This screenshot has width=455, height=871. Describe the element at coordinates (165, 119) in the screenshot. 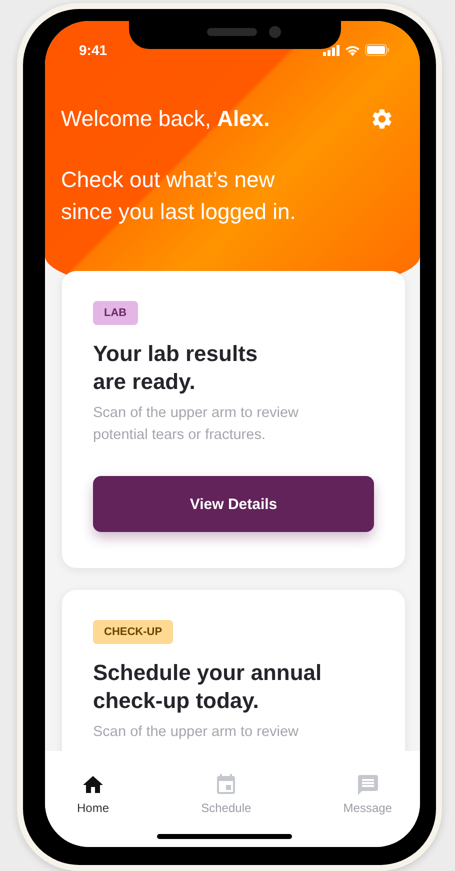

I see `welcome-text: Welcome back, Alex.` at that location.